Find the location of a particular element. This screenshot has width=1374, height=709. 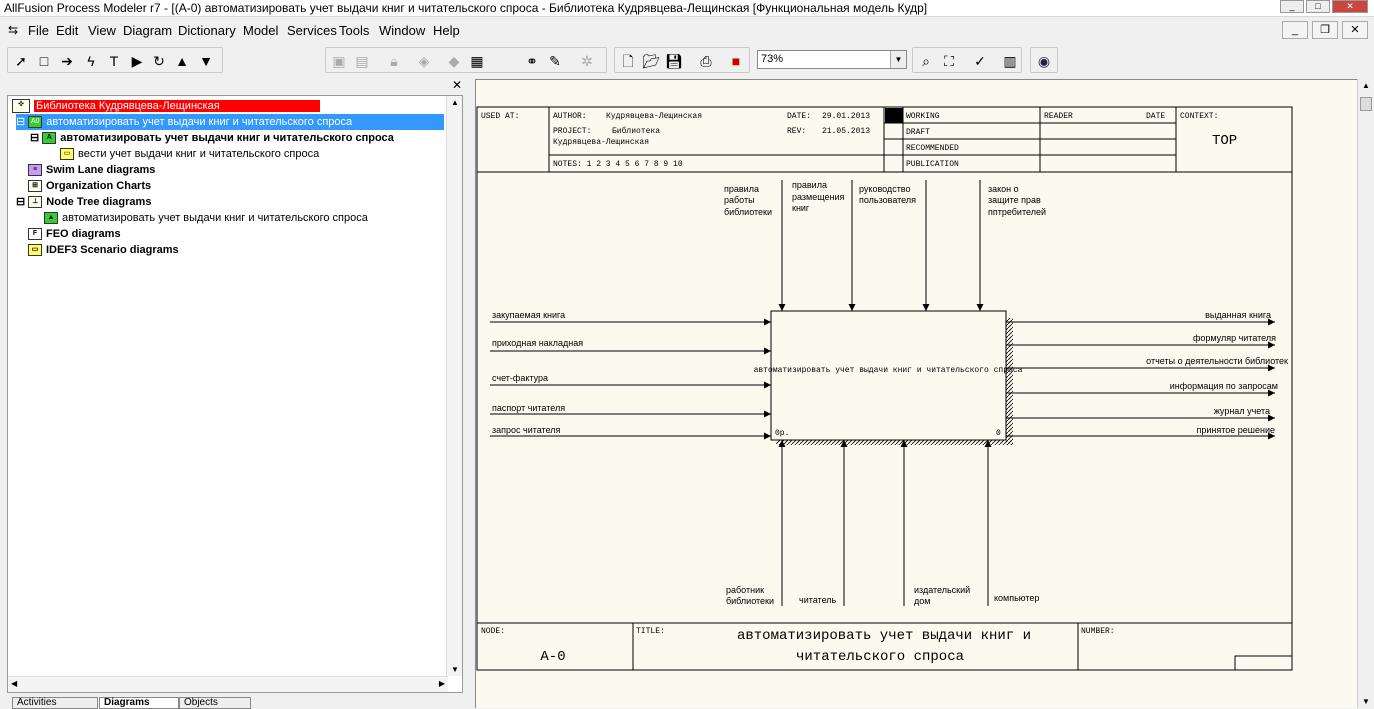

input-label: запрос читателя is located at coordinates (526, 430).